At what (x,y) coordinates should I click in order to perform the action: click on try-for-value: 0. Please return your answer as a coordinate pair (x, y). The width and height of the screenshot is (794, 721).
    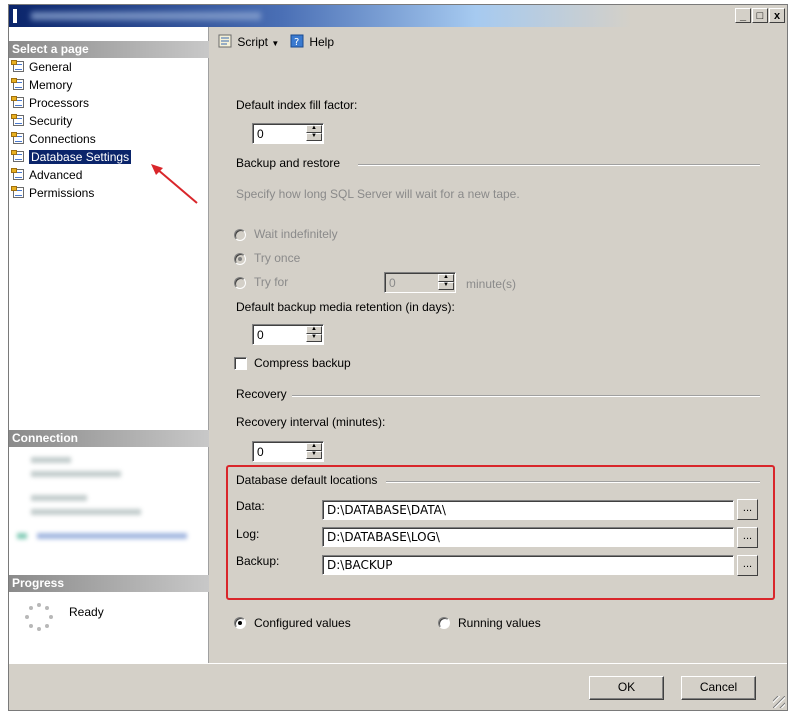
    Looking at the image, I should click on (392, 283).